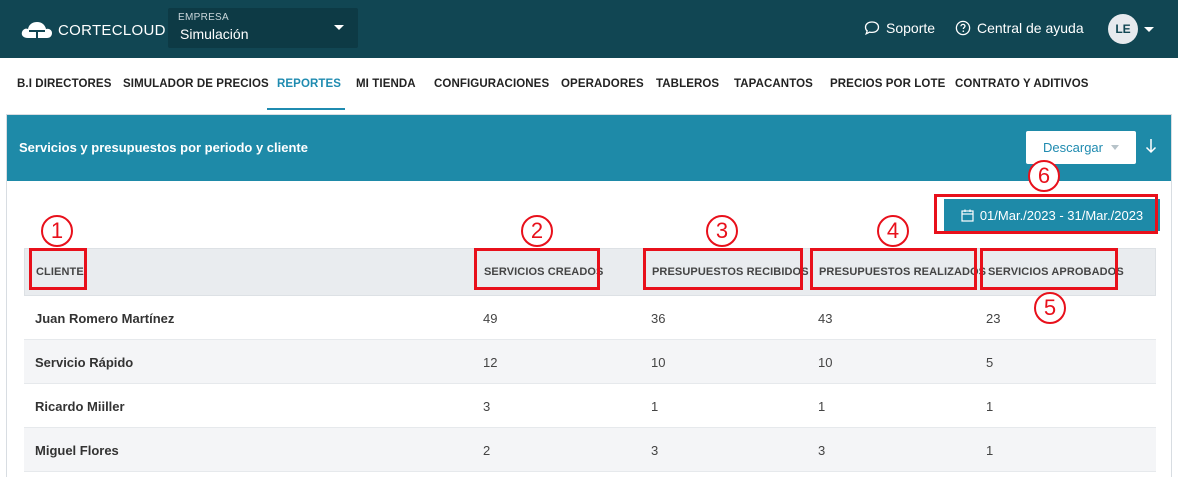 The height and width of the screenshot is (477, 1178). Describe the element at coordinates (204, 17) in the screenshot. I see `company-label: EMPRESA` at that location.